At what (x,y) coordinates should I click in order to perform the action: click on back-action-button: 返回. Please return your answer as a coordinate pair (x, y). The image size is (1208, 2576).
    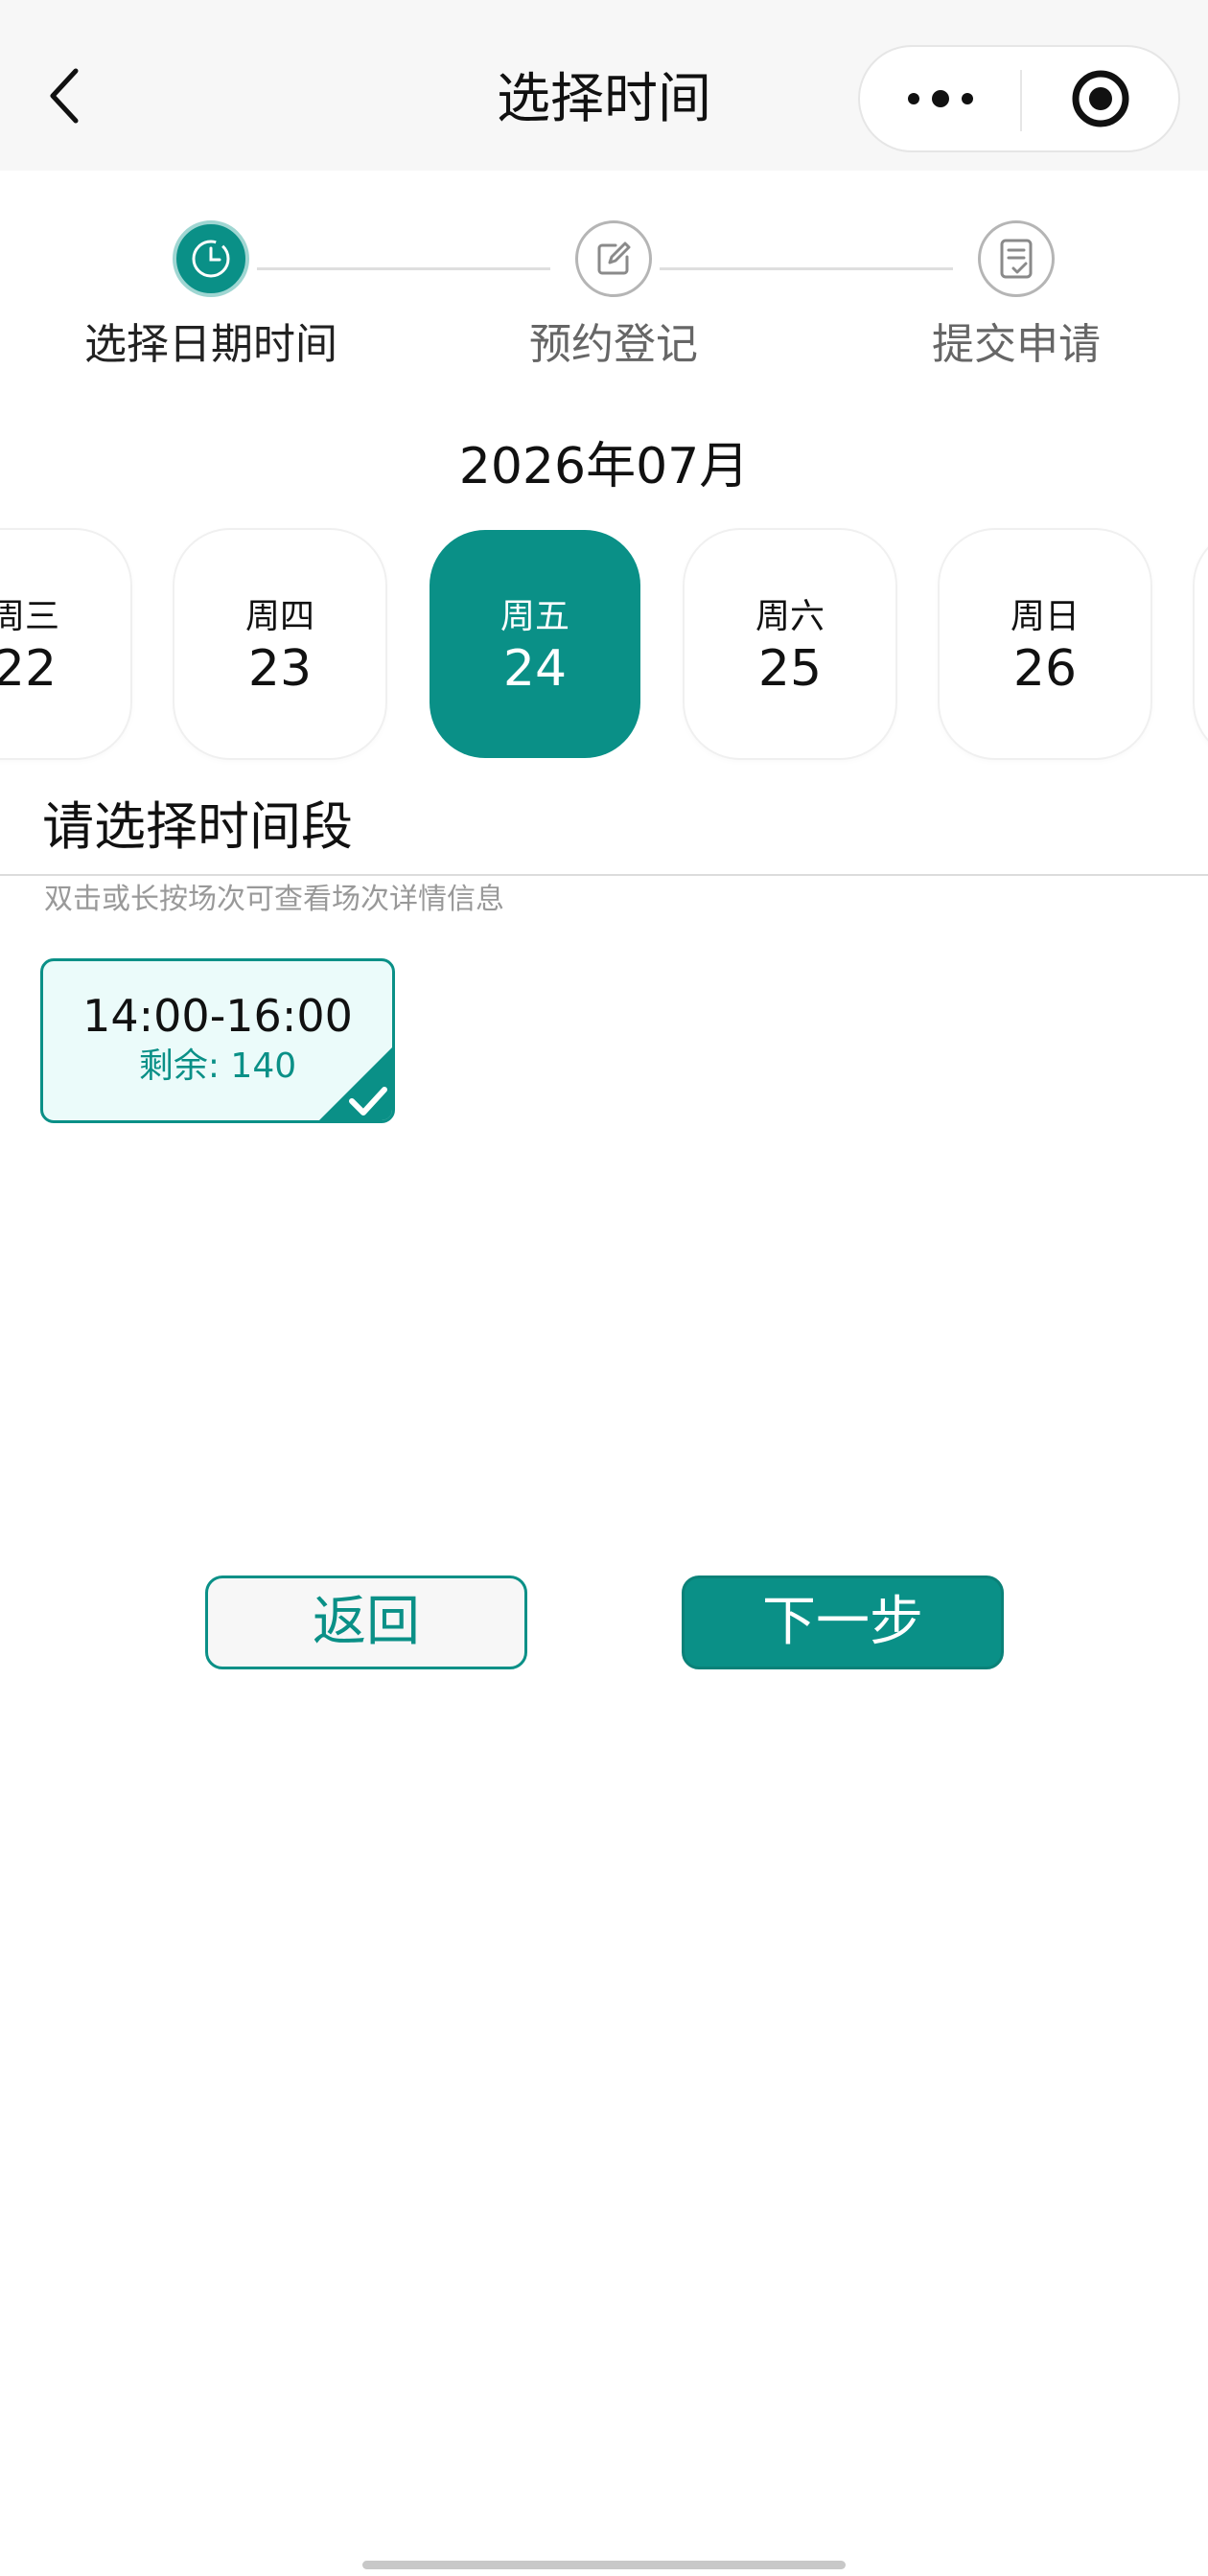
    Looking at the image, I should click on (366, 1622).